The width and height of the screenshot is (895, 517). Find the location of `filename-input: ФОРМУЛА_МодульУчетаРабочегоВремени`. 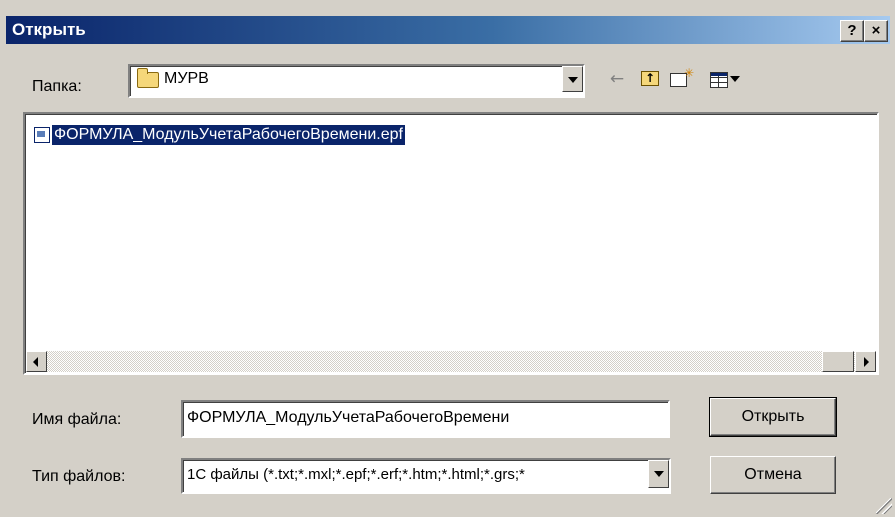

filename-input: ФОРМУЛА_МодульУчетаРабочегоВремени is located at coordinates (425, 419).